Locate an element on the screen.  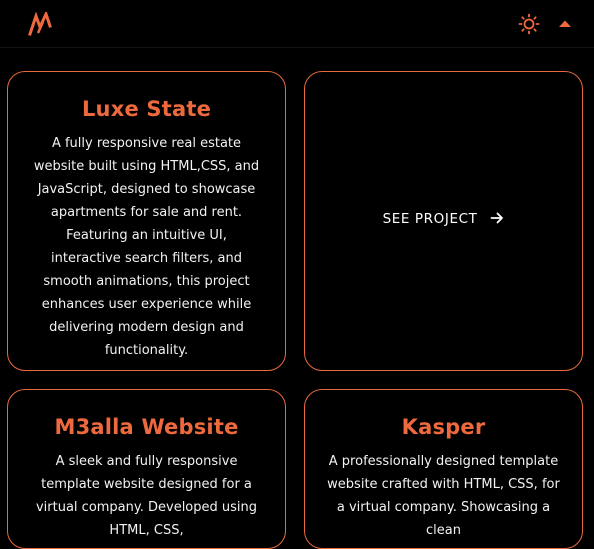
sun-icon is located at coordinates (529, 24).